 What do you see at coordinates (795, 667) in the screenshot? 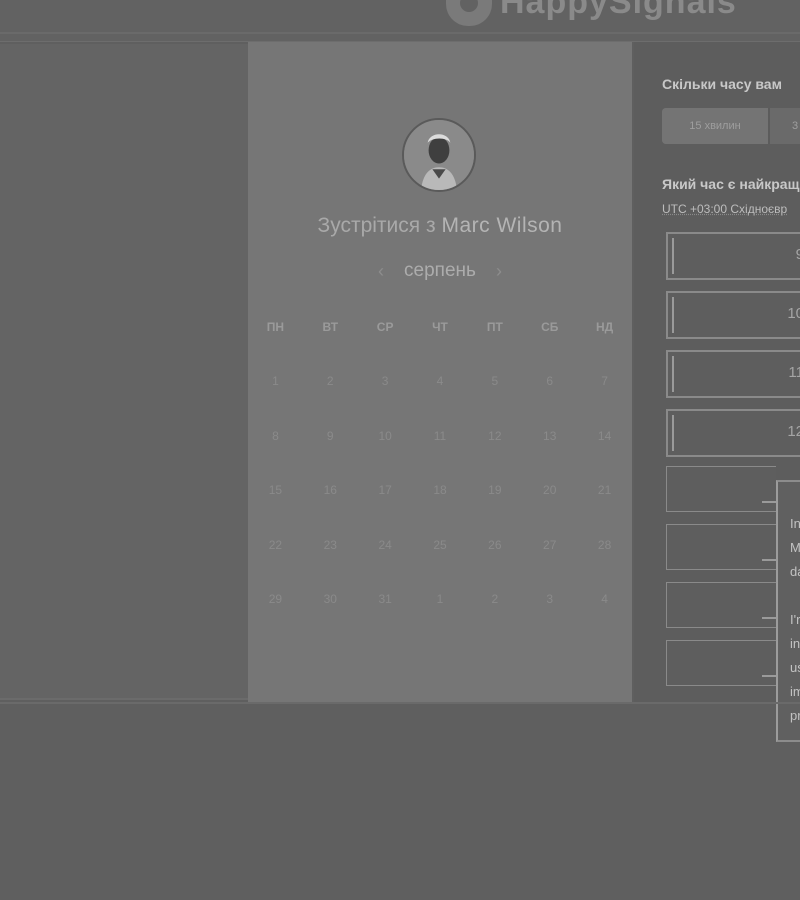
I see `popover-paragraph: I'r in us im pr` at bounding box center [795, 667].